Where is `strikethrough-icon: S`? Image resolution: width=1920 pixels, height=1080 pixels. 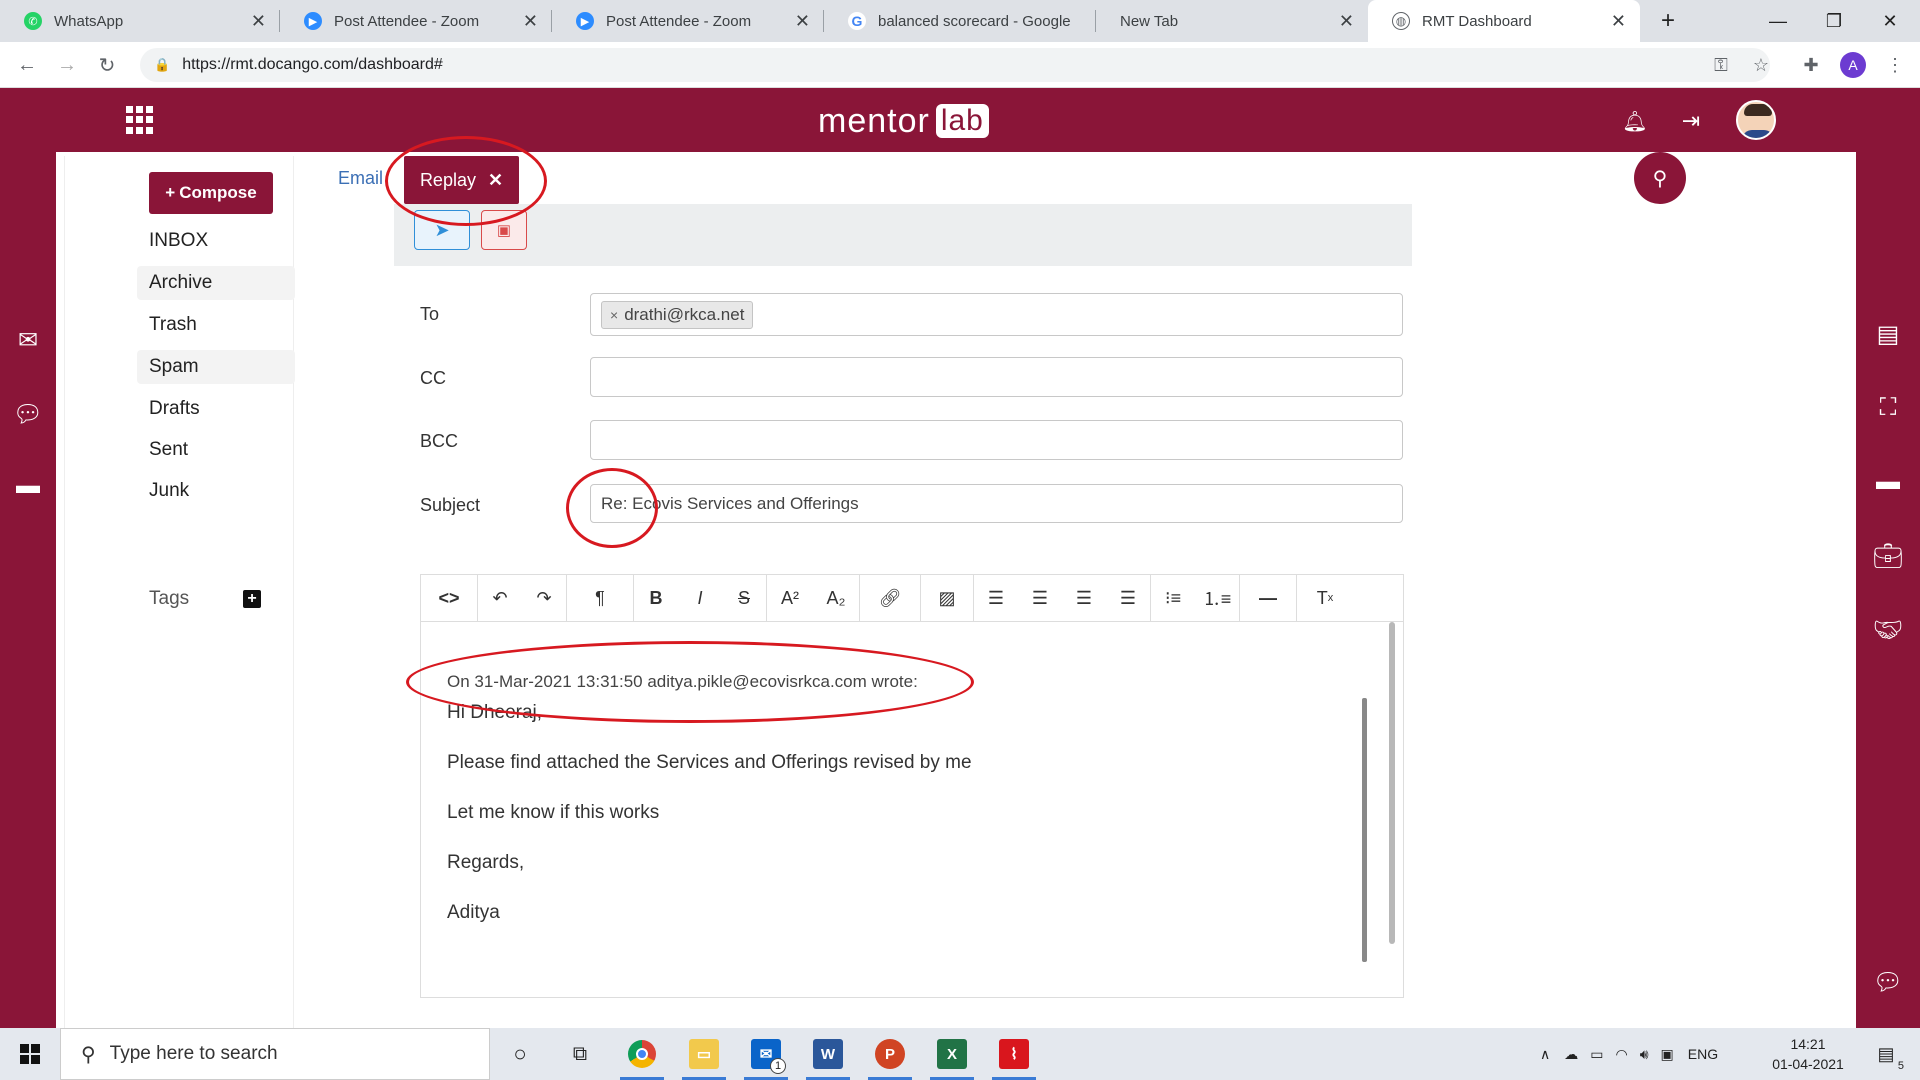 strikethrough-icon: S is located at coordinates (744, 598).